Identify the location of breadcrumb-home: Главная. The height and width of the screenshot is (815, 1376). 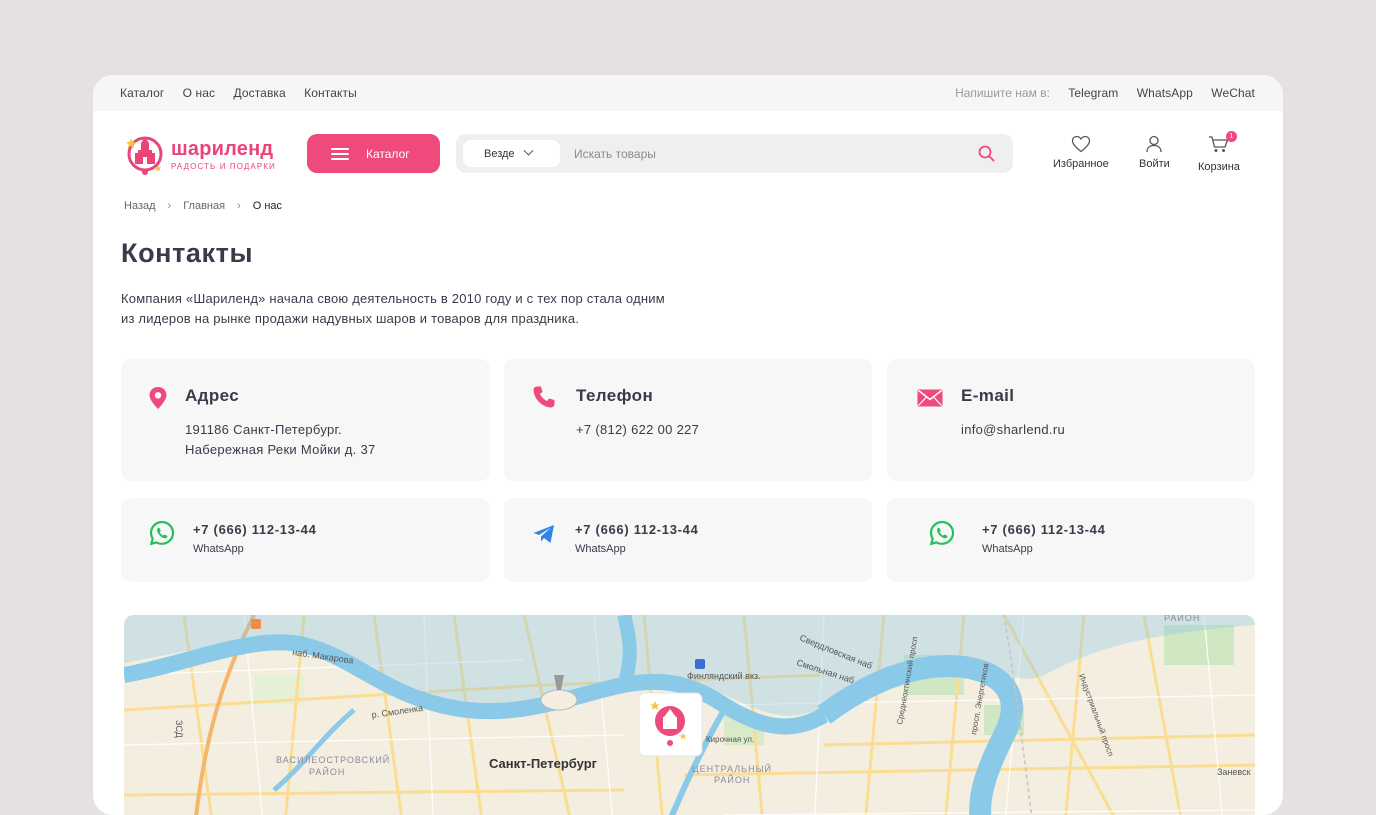
(204, 206).